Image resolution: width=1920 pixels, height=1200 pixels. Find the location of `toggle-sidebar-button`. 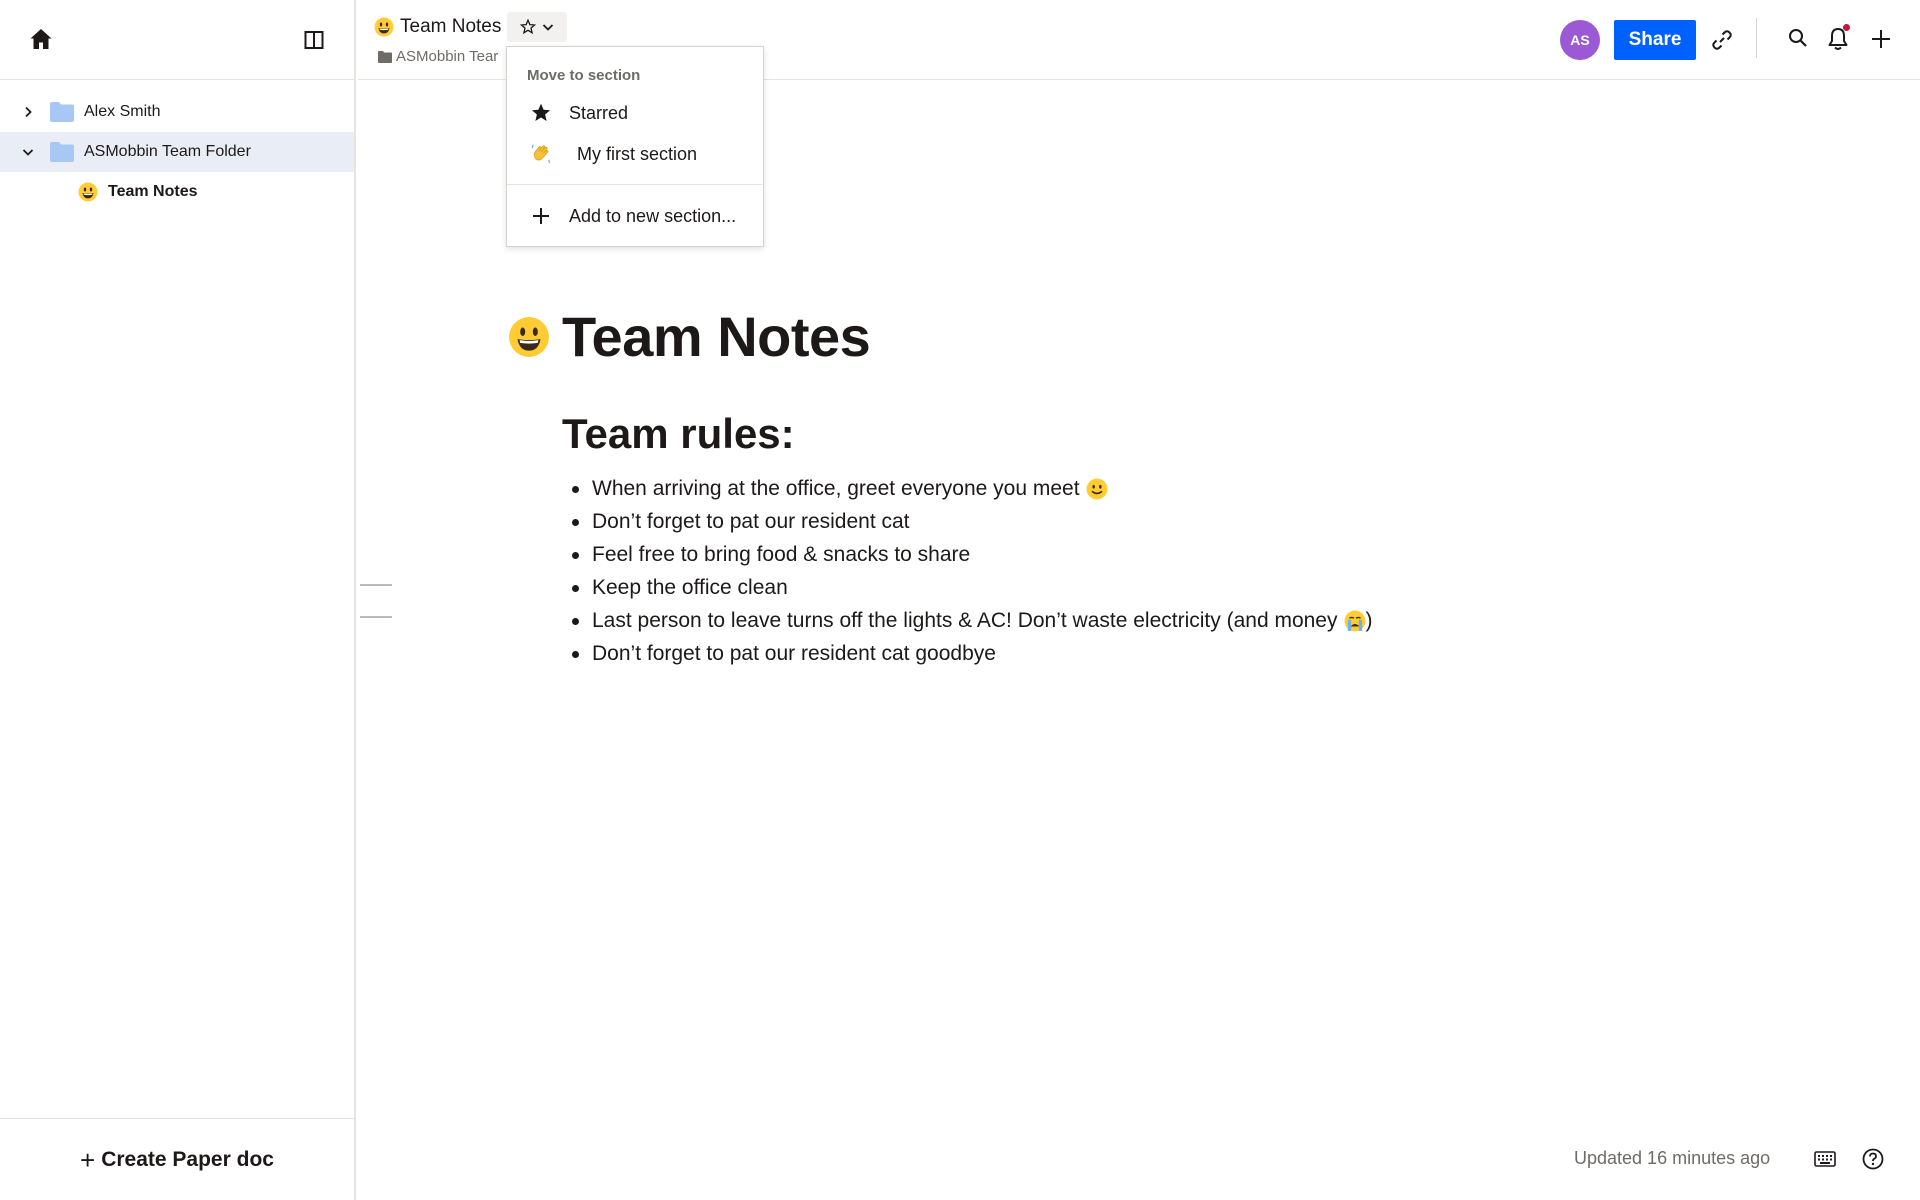

toggle-sidebar-button is located at coordinates (314, 40).